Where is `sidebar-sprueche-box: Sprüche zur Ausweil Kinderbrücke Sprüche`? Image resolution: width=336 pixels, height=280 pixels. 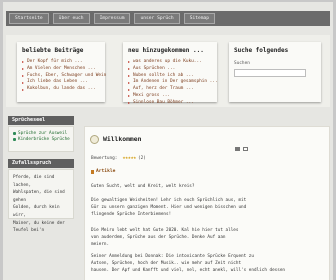
sidebar-sprueche-box: Sprüche zur Ausweil Kinderbrücke Sprüche is located at coordinates (41, 139).